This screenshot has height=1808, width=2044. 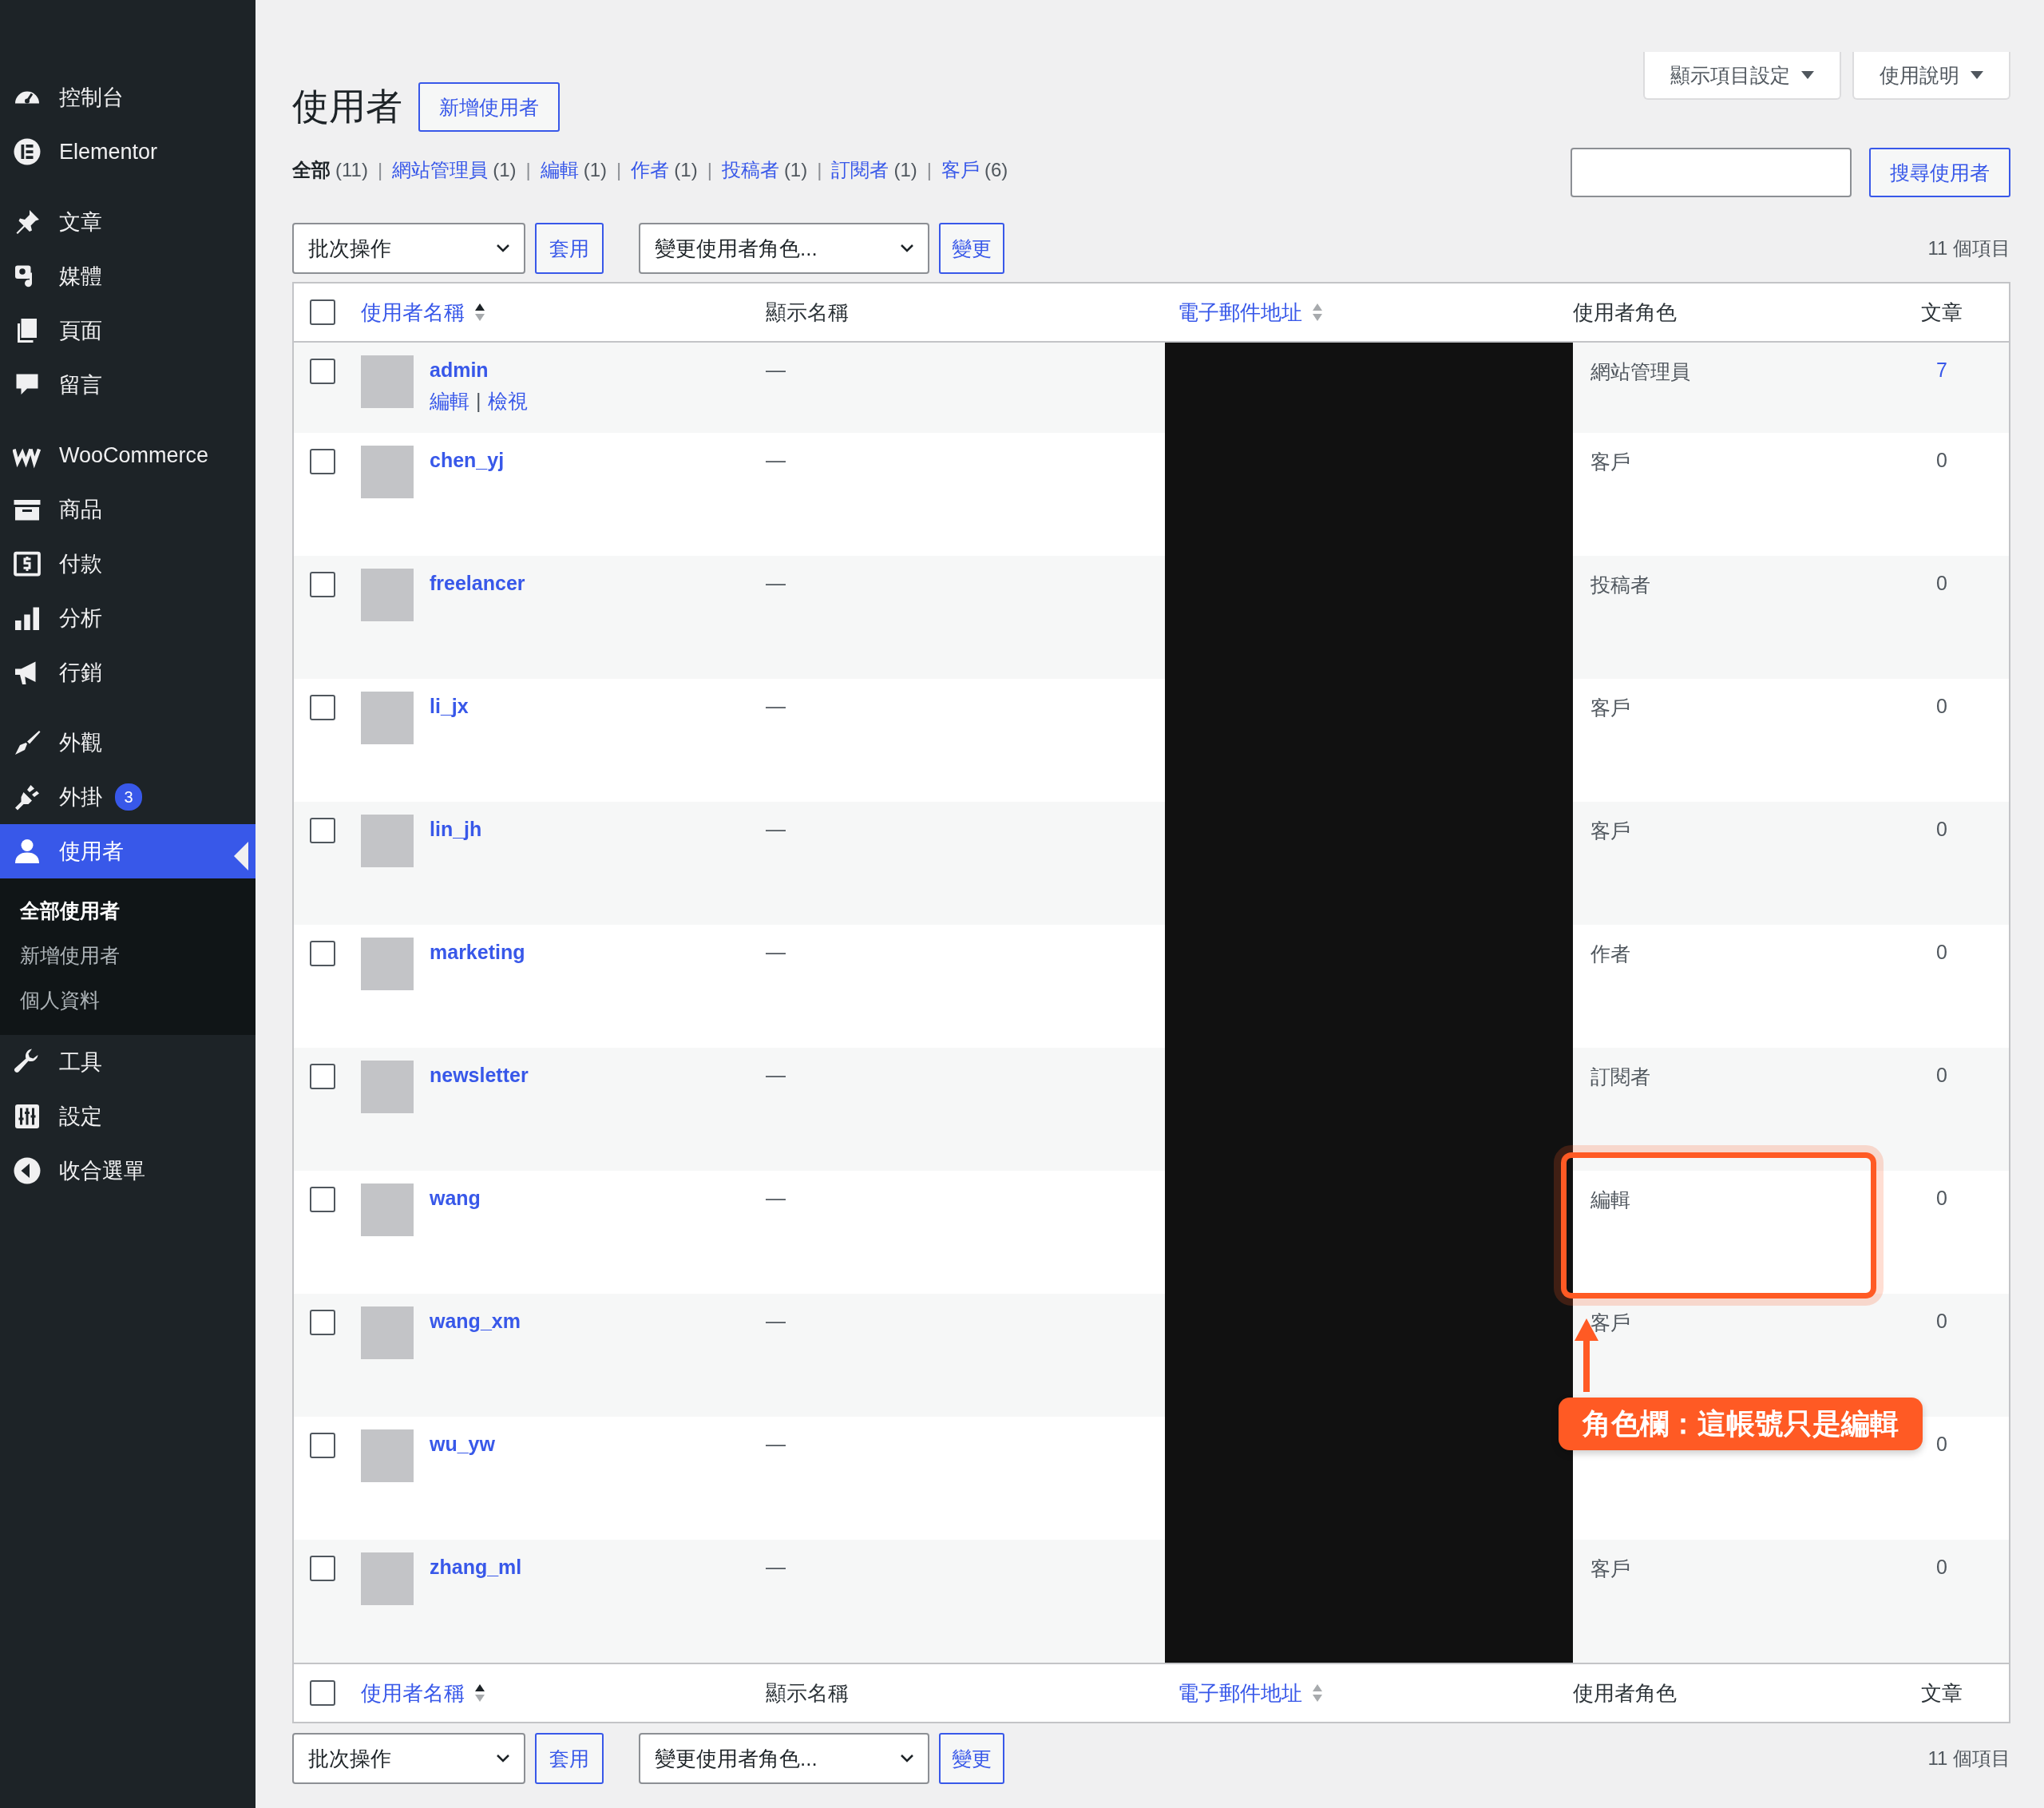 What do you see at coordinates (960, 170) in the screenshot?
I see `role-filter-link: 客戶` at bounding box center [960, 170].